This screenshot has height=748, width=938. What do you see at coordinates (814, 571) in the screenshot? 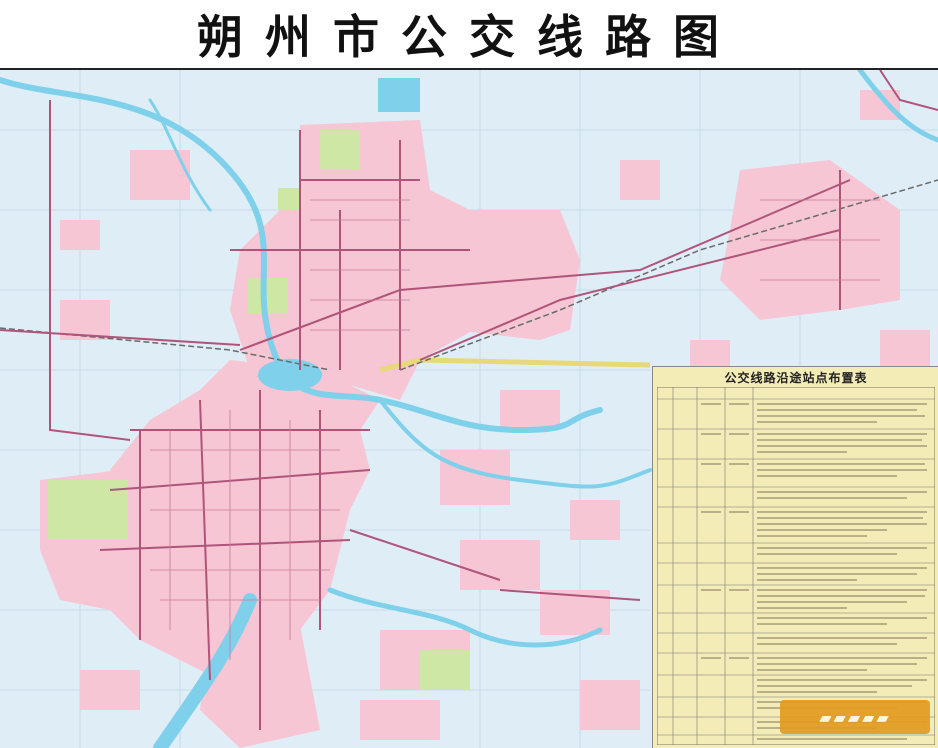
I see `table-fine-print` at bounding box center [814, 571].